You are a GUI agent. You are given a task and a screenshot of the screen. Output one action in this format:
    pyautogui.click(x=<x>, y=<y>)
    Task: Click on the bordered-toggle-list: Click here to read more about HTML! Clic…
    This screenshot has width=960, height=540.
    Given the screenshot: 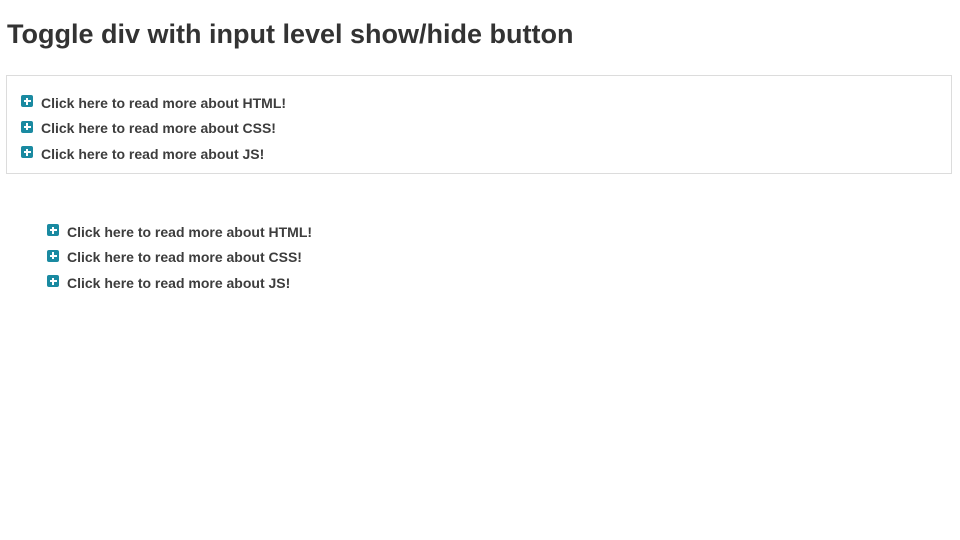 What is the action you would take?
    pyautogui.click(x=153, y=128)
    